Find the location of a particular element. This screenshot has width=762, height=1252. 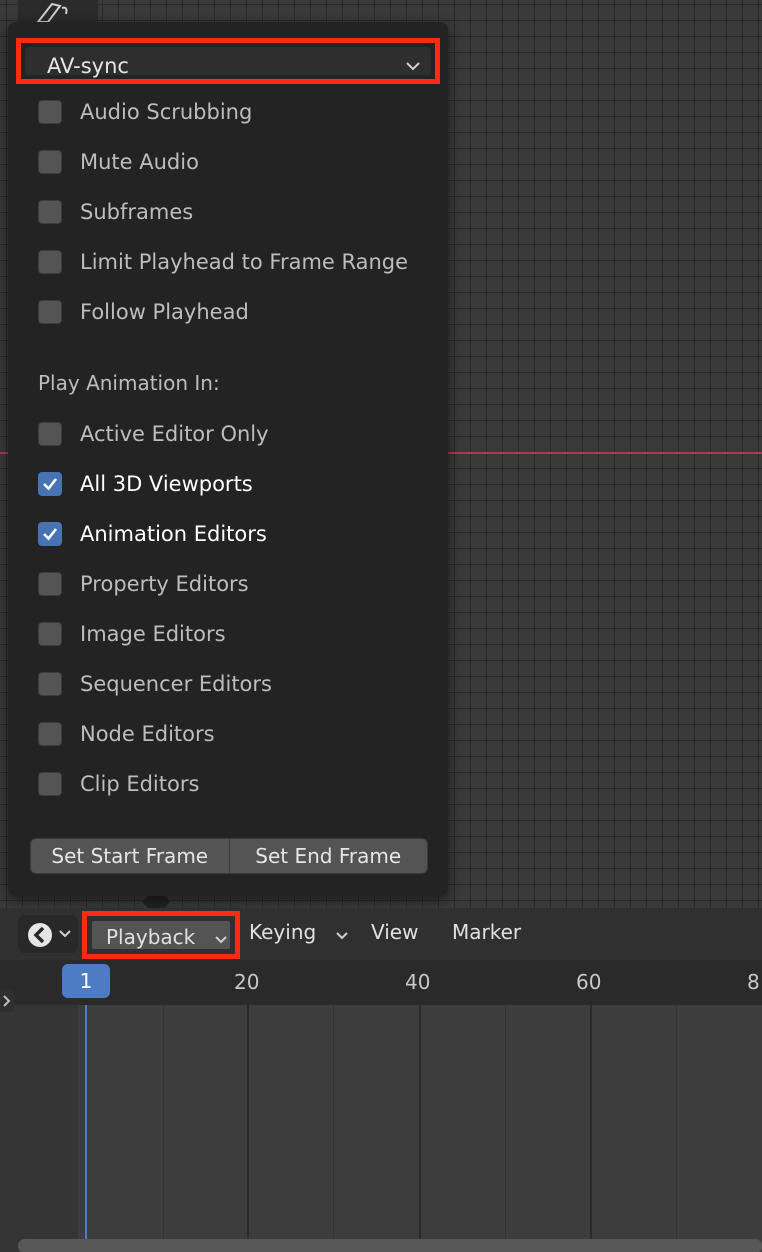

play-animation-in-heading: Play Animation In: is located at coordinates (129, 383).